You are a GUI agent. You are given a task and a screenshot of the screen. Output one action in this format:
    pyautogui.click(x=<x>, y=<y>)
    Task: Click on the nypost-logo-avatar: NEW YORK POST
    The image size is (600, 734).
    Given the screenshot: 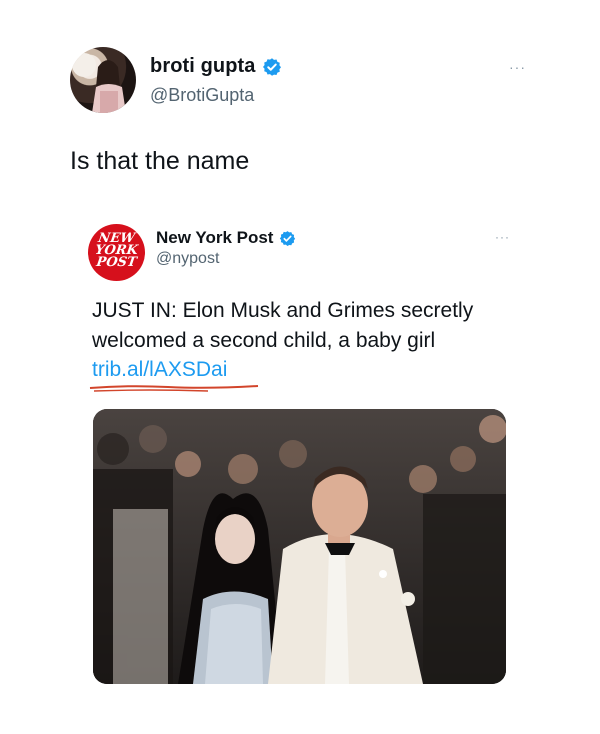 What is the action you would take?
    pyautogui.click(x=116, y=252)
    